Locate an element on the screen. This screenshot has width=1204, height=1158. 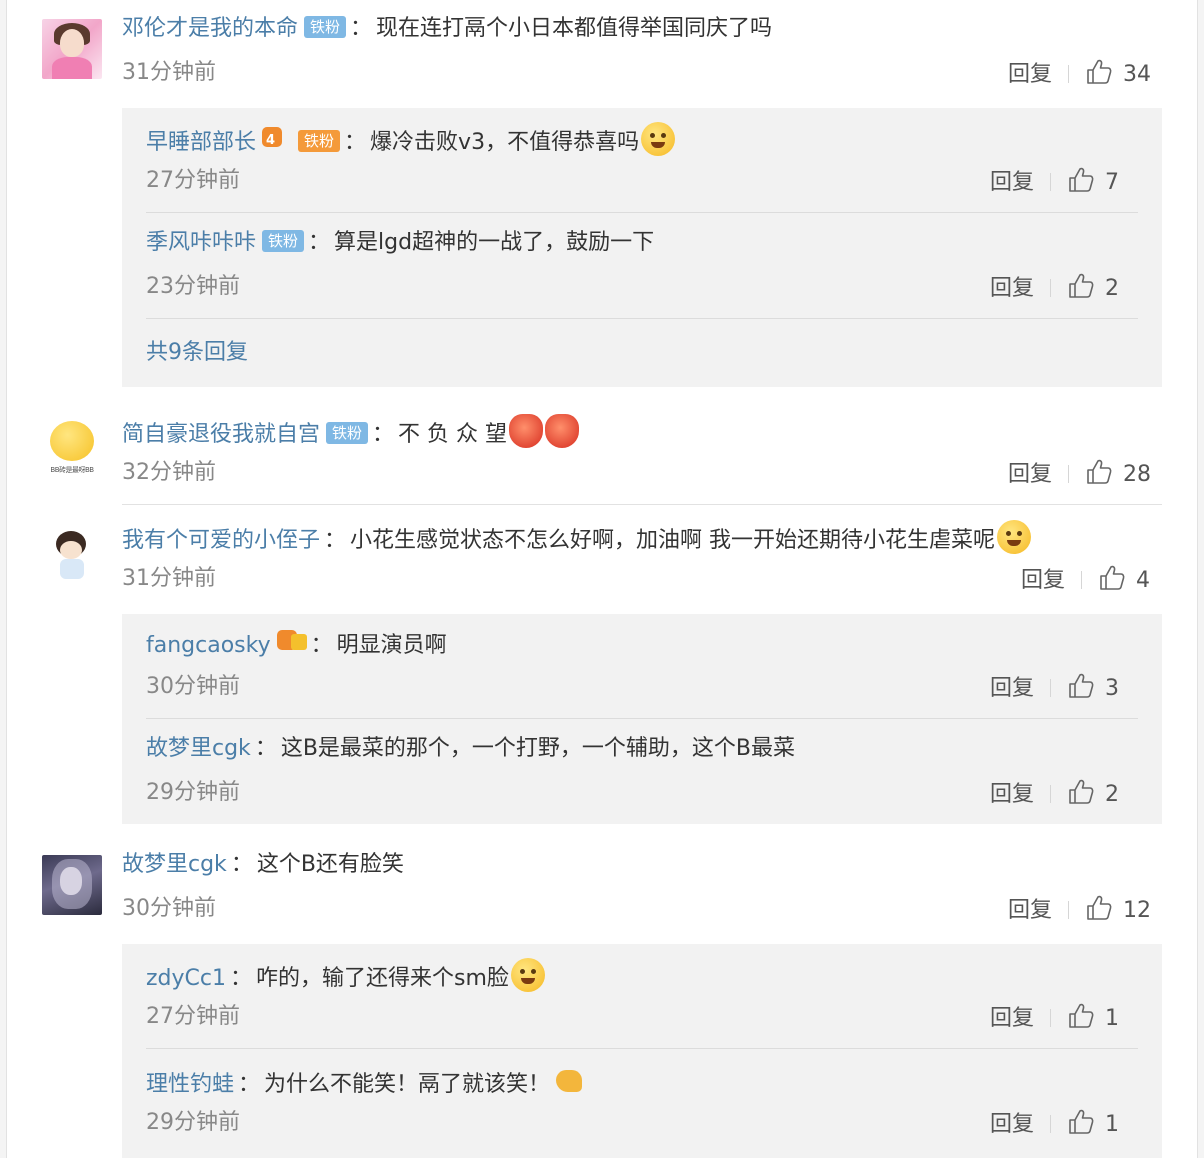
grin-emoji-icon is located at coordinates (527, 975).